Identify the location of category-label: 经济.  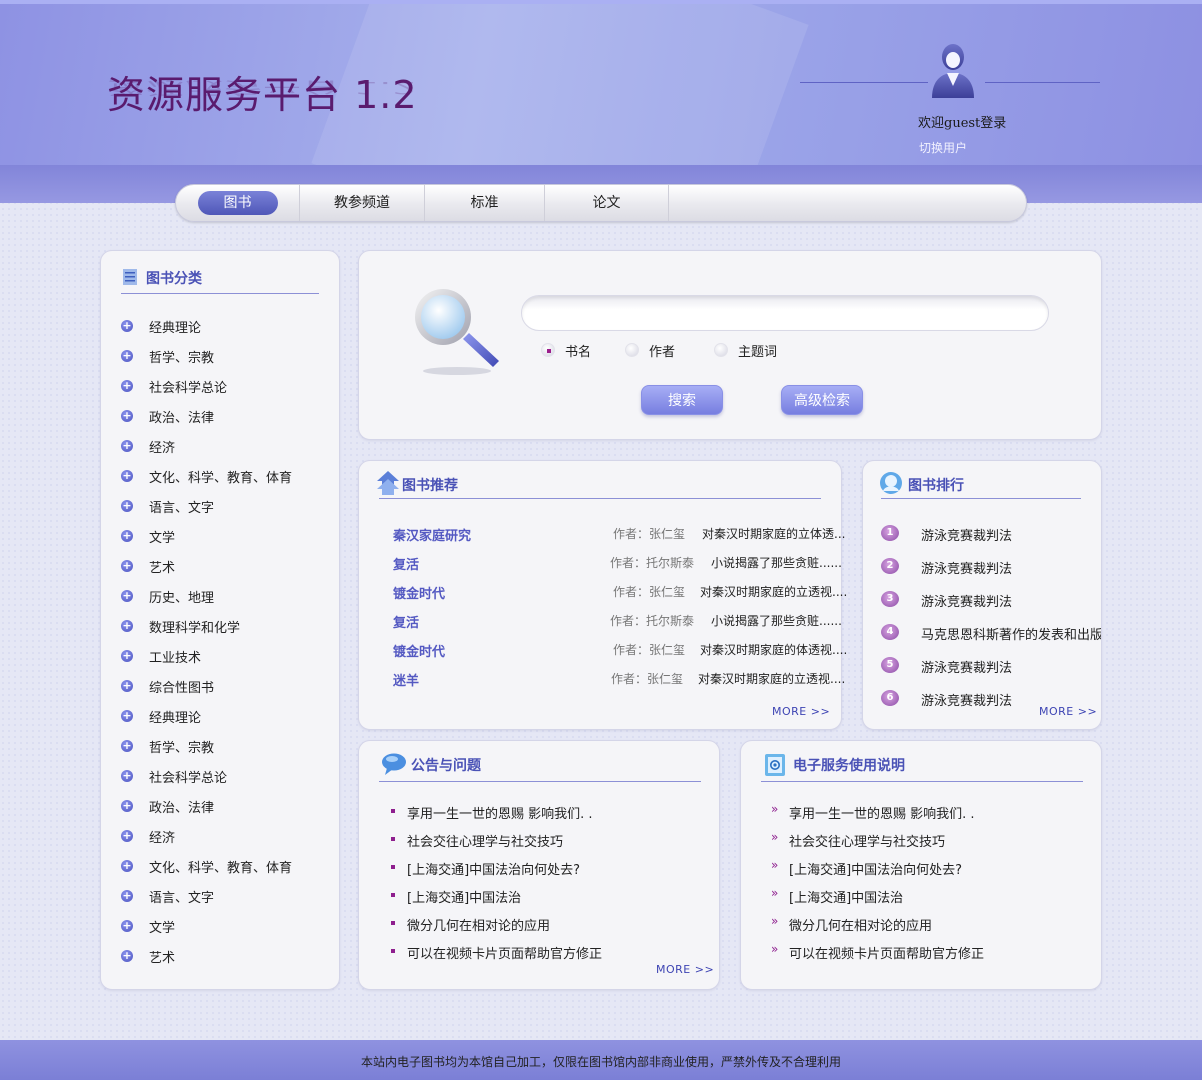
(162, 838).